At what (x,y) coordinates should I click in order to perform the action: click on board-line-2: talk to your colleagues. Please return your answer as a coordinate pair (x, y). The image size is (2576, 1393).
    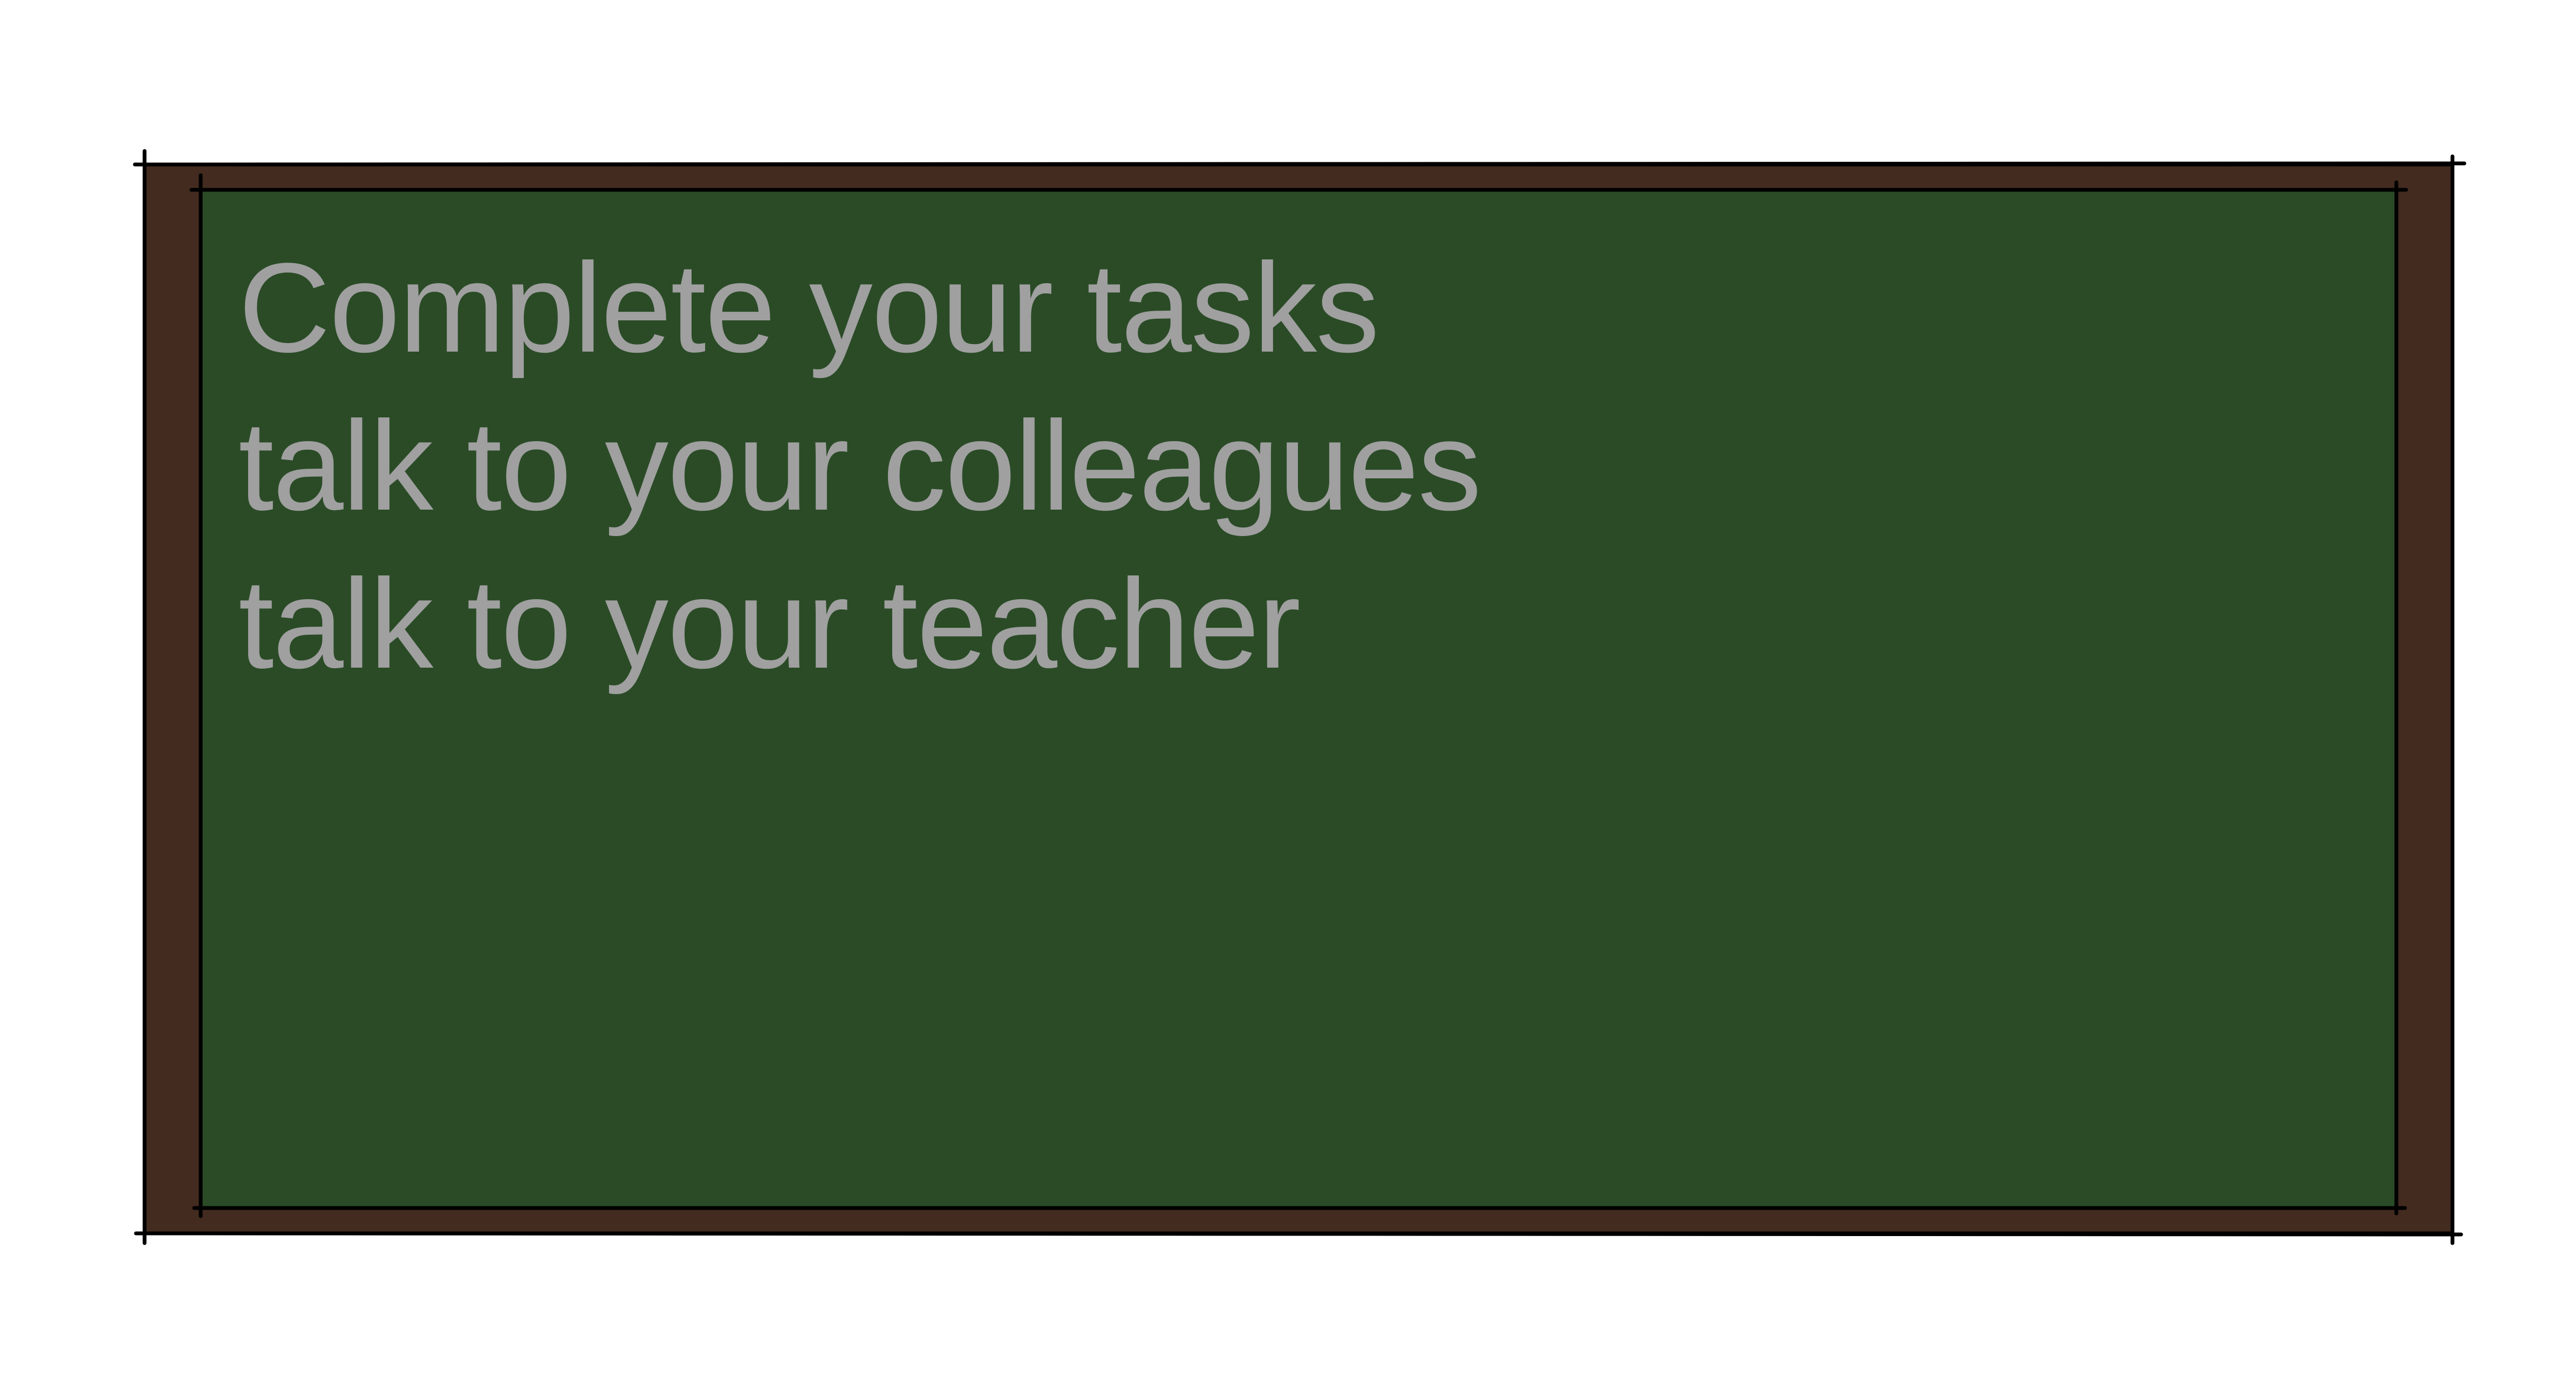
    Looking at the image, I should click on (859, 466).